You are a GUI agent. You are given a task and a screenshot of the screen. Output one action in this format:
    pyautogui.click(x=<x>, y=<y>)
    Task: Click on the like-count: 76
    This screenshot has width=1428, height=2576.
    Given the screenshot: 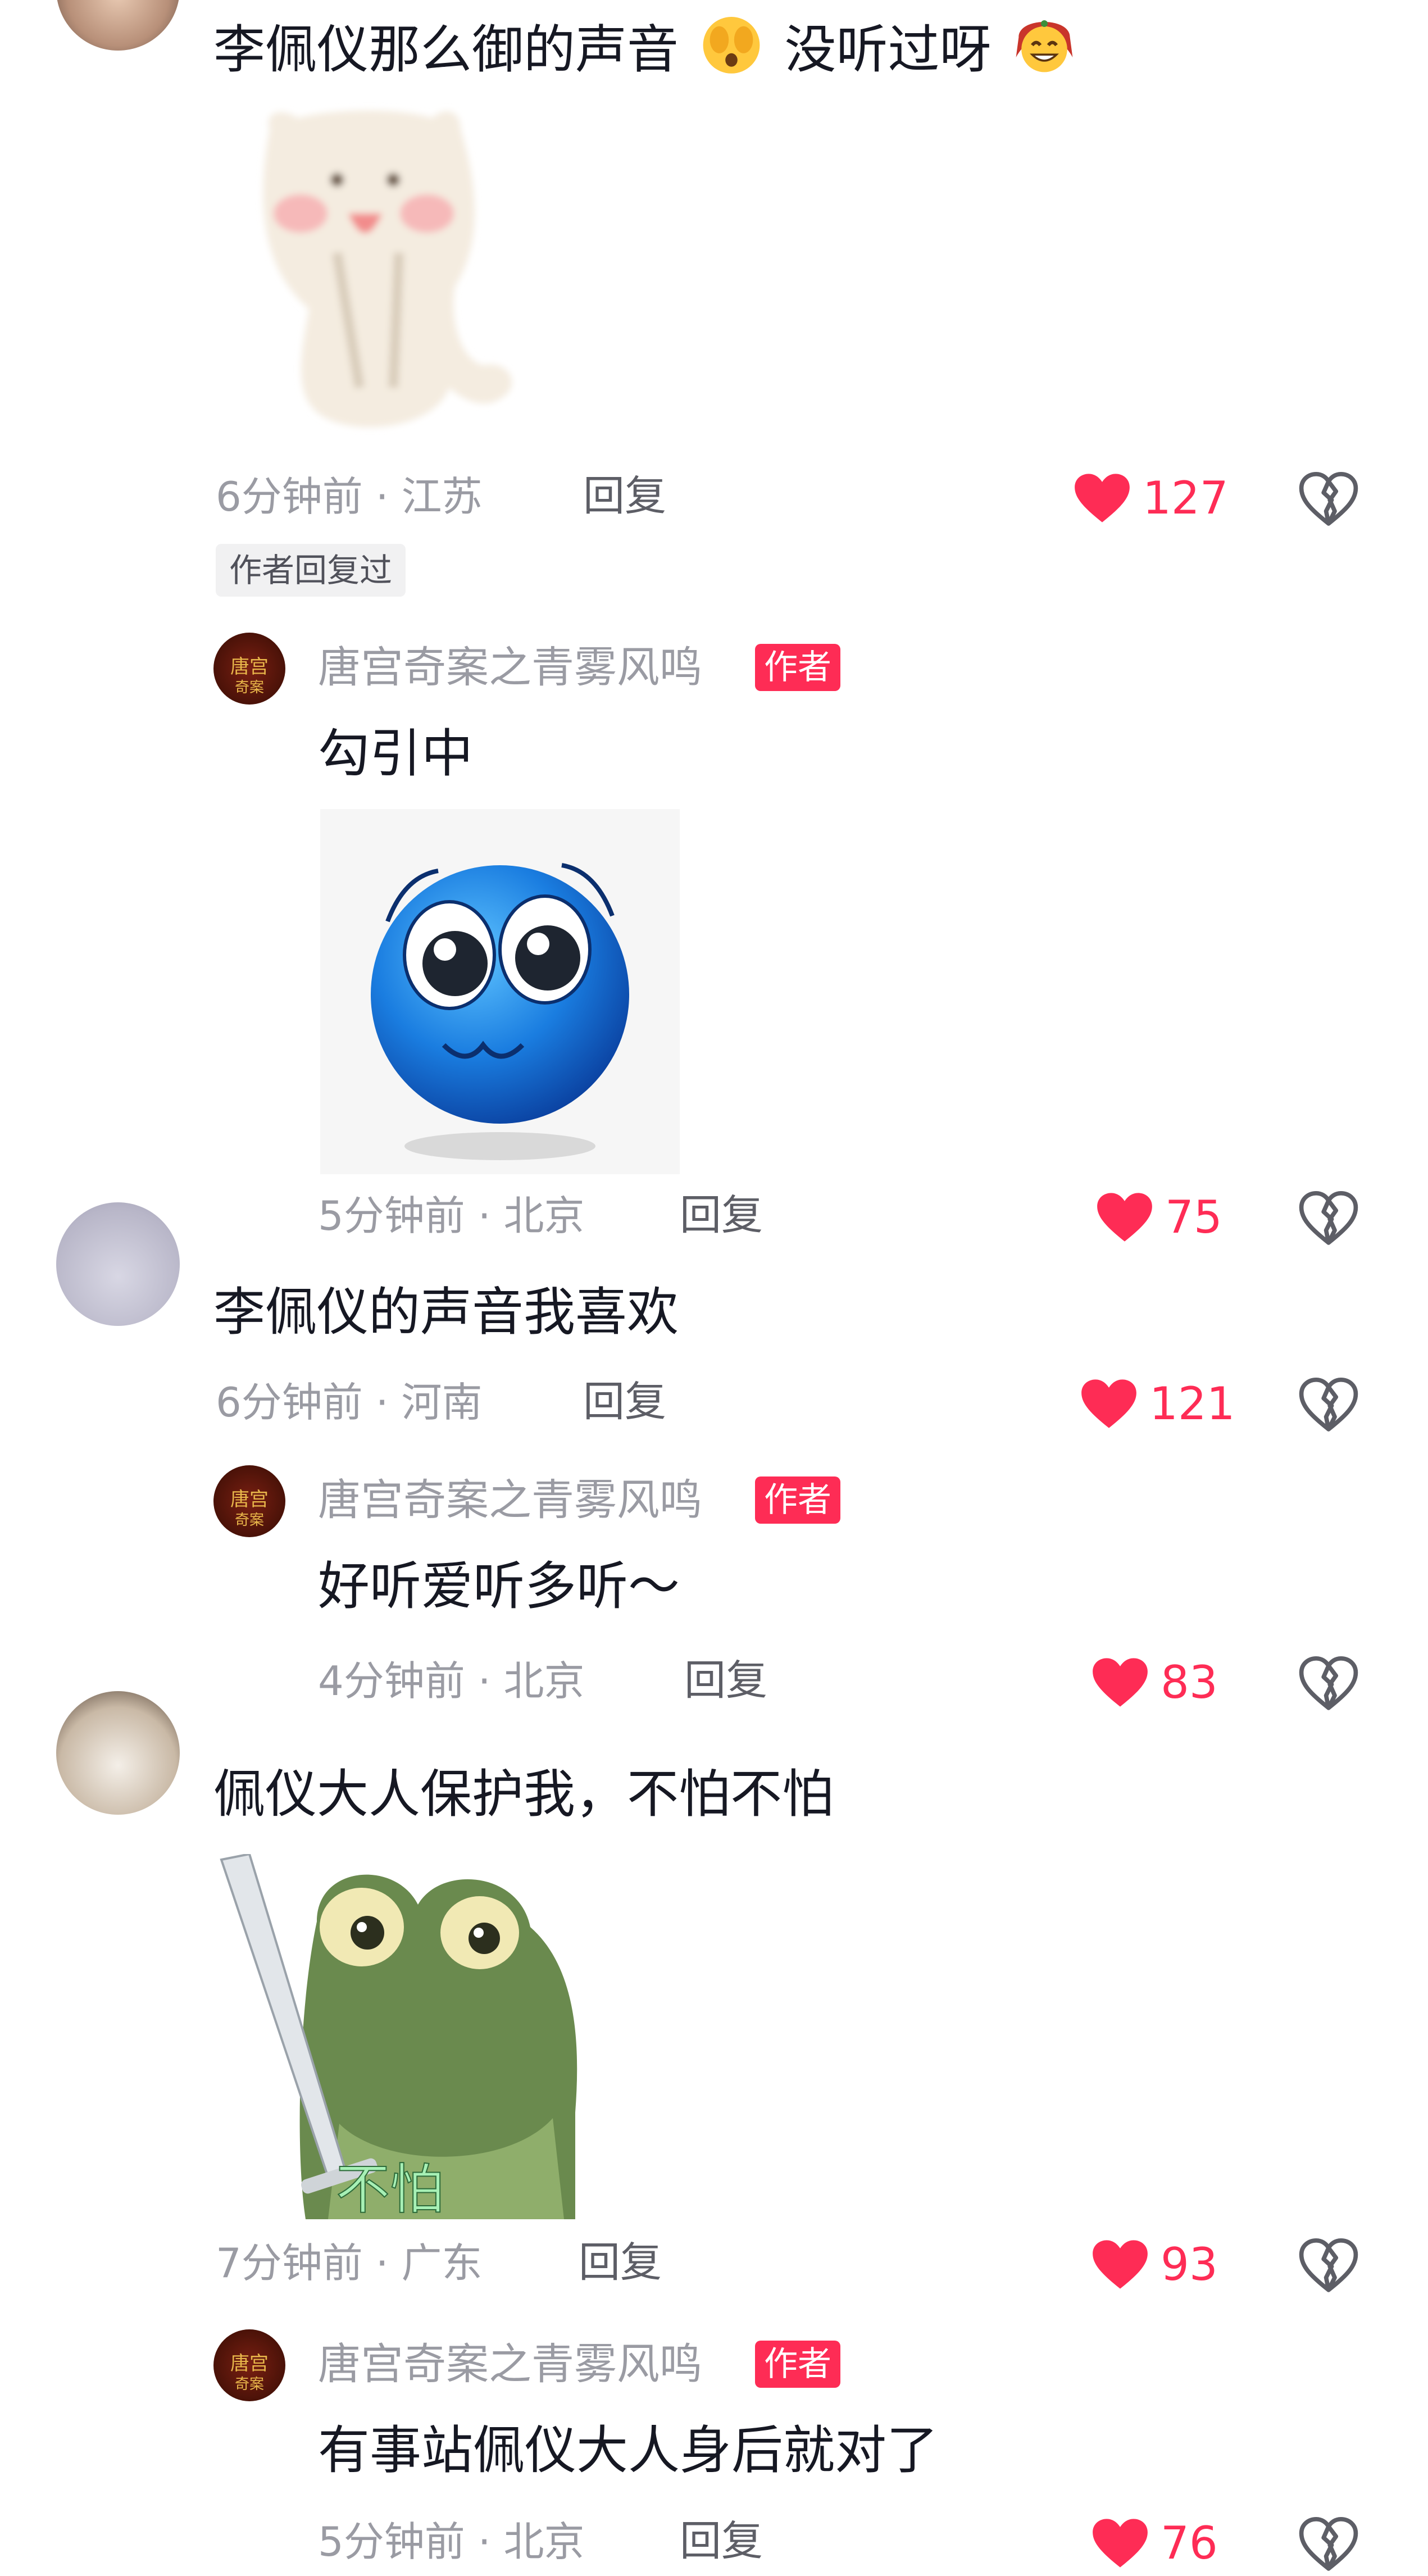 What is the action you would take?
    pyautogui.click(x=1189, y=2543)
    